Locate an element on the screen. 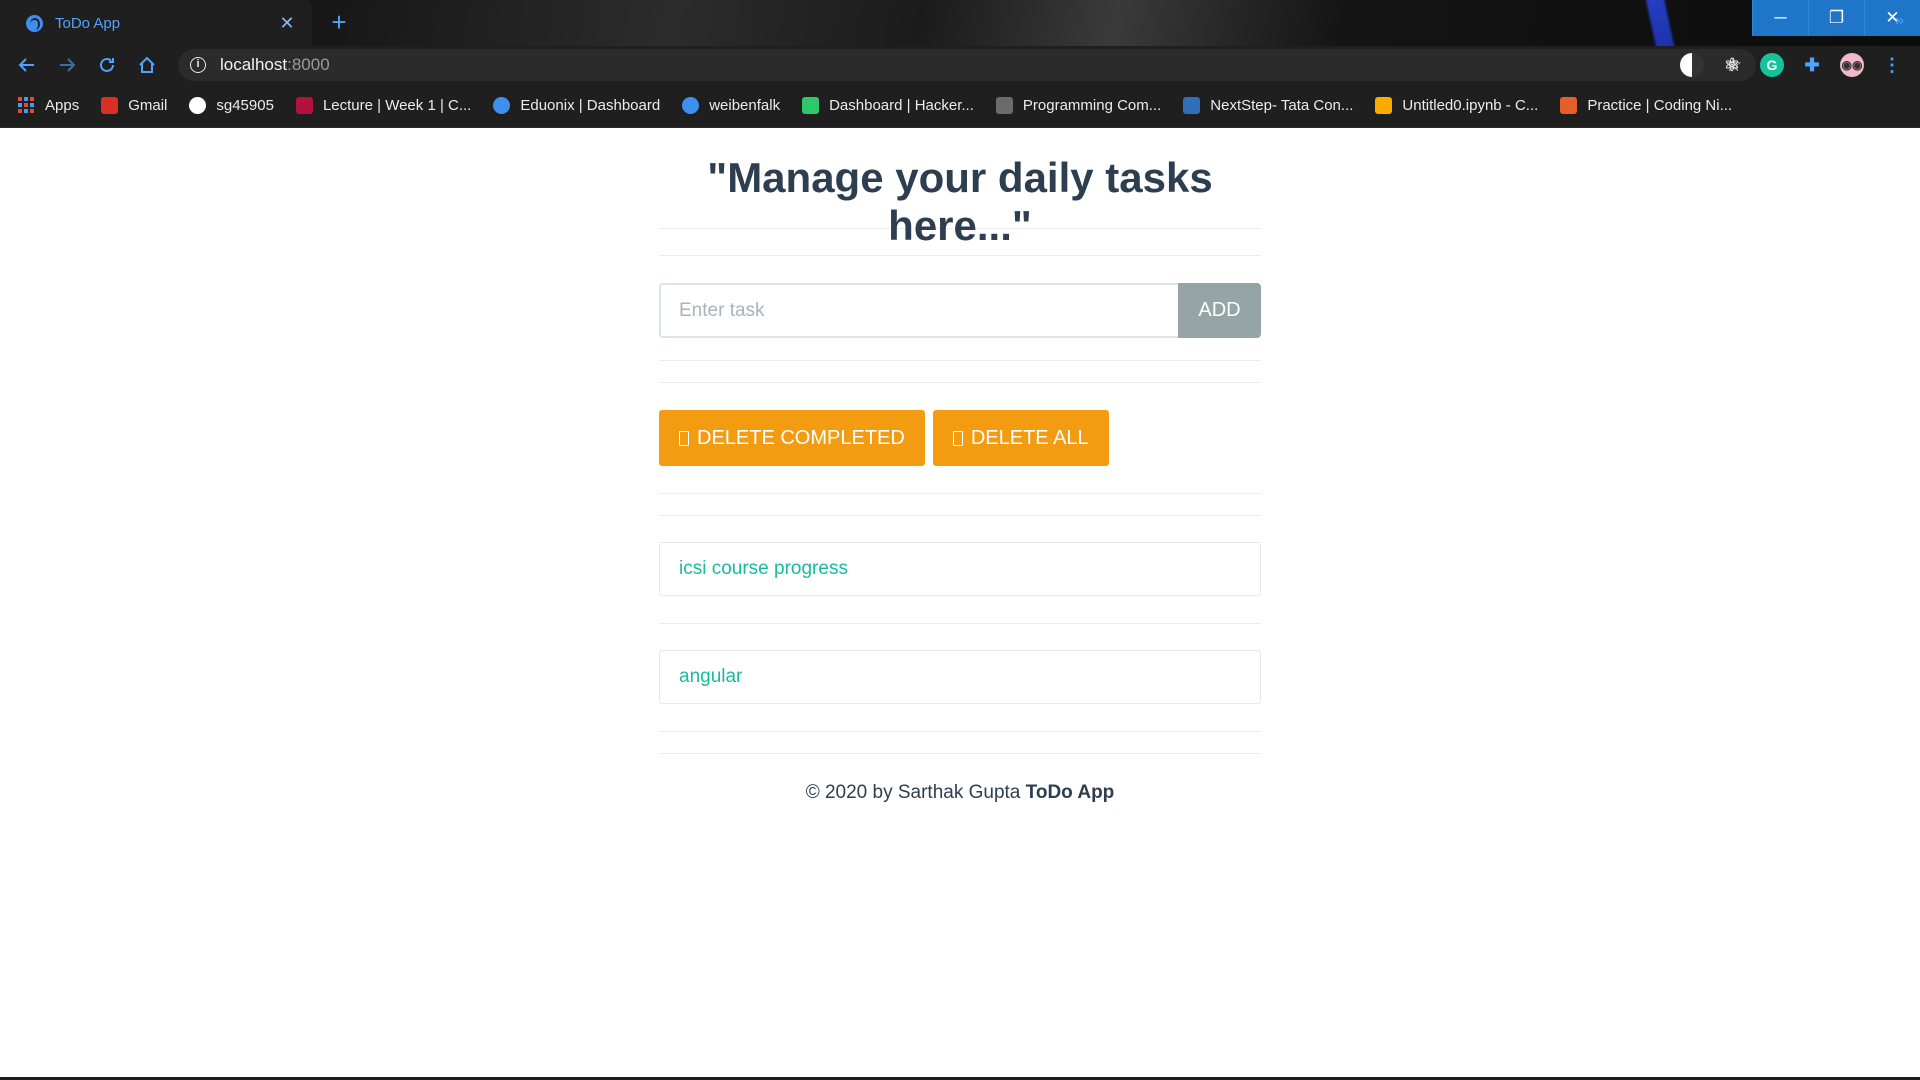  minimize-button: ─ is located at coordinates (1780, 18).